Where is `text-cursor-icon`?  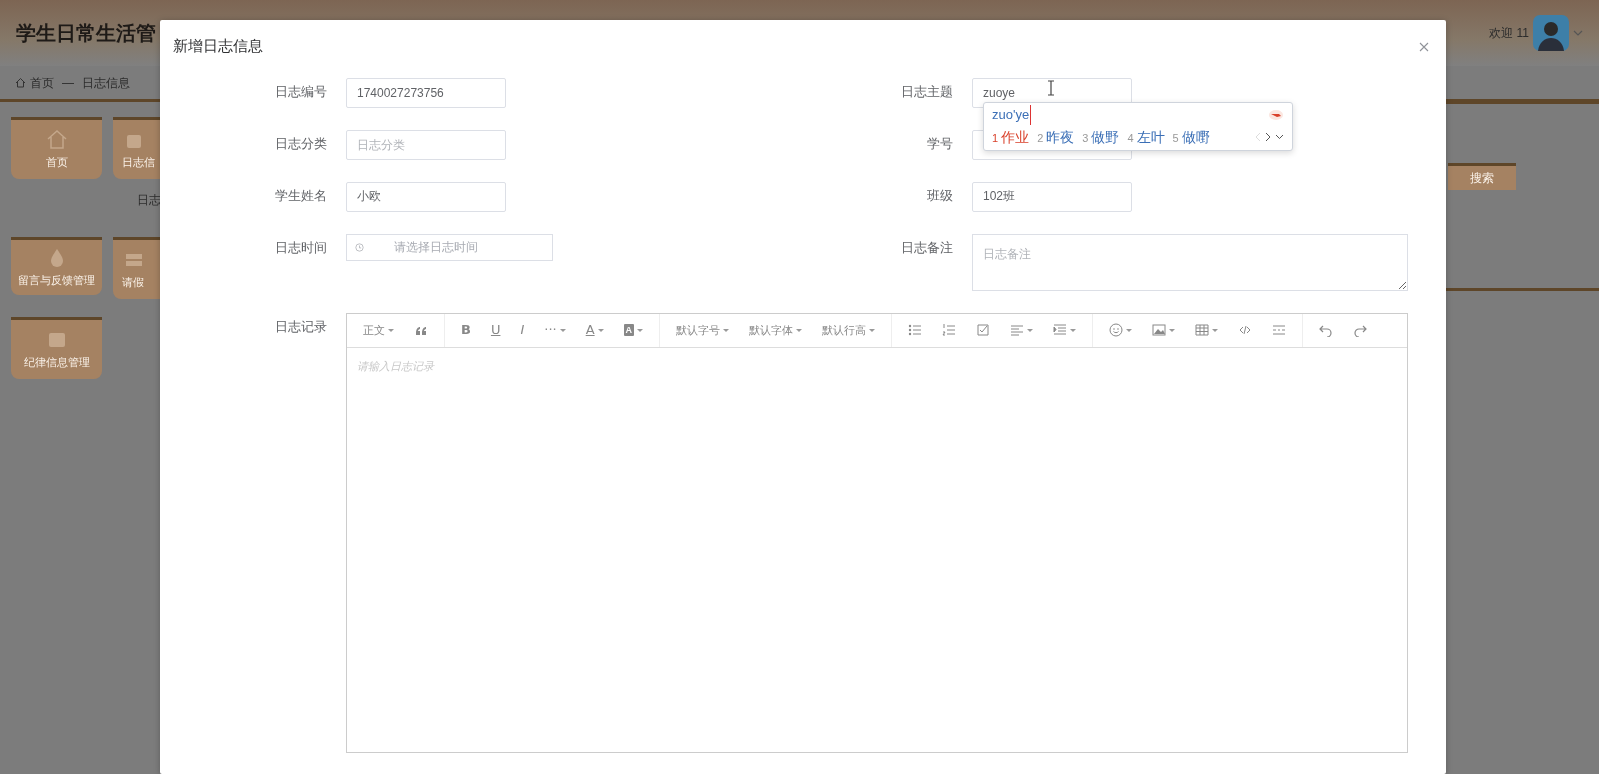
text-cursor-icon is located at coordinates (1051, 88).